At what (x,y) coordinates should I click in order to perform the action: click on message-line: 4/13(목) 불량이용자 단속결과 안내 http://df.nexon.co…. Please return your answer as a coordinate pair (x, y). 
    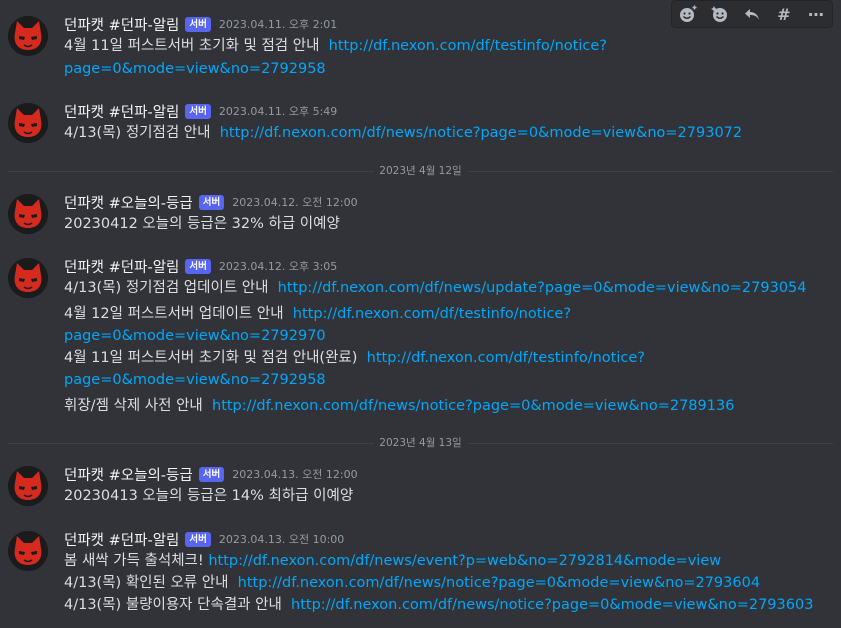
    Looking at the image, I should click on (439, 605).